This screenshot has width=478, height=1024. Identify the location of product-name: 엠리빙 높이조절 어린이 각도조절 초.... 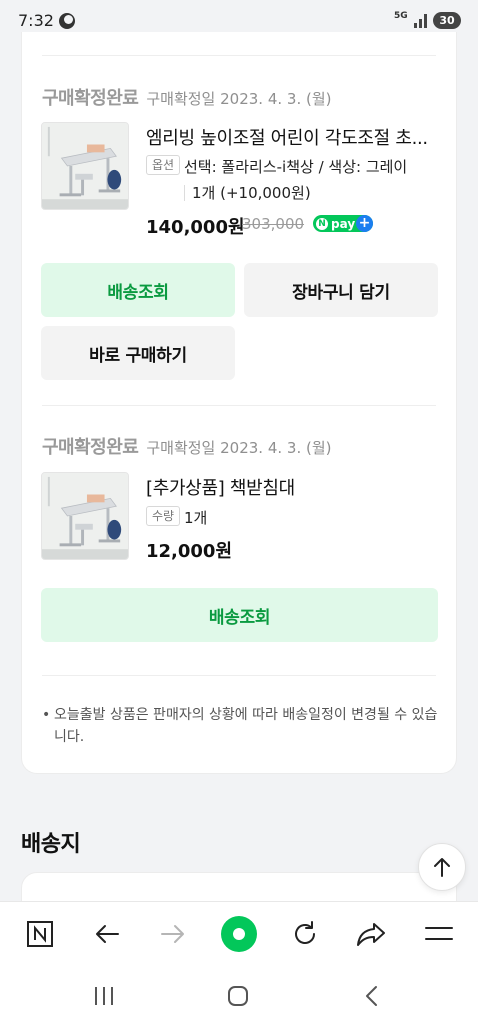
(287, 137).